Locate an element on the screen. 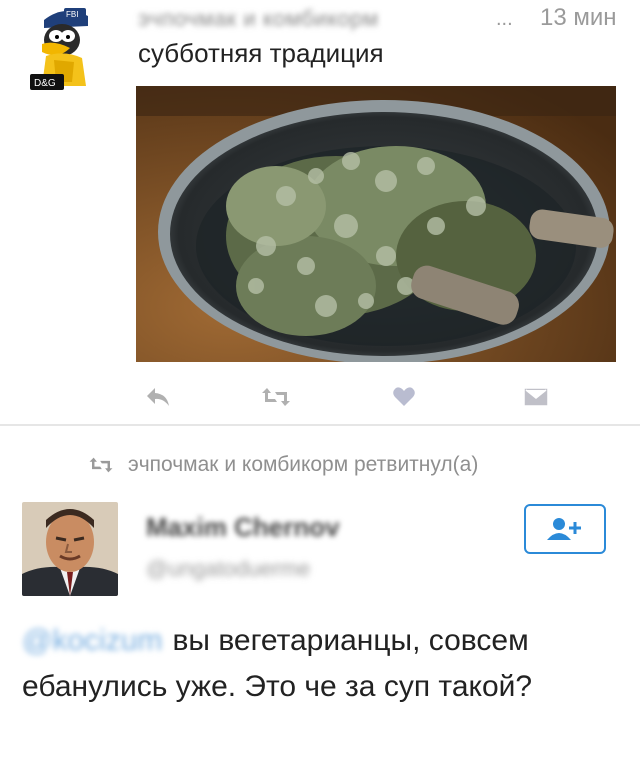 The image size is (640, 758). reply-author-avatar is located at coordinates (70, 549).